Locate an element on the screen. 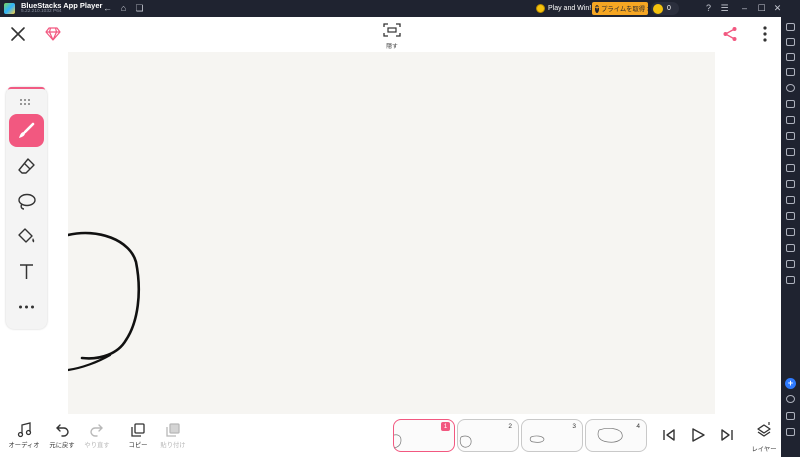 The image size is (800, 457). sidebar-gamepad-icon is located at coordinates (790, 104).